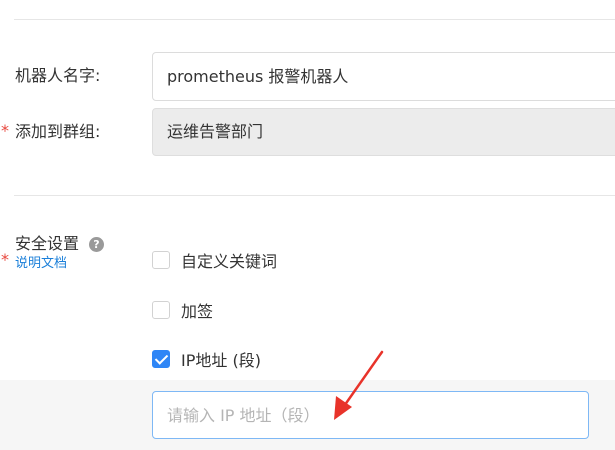 The width and height of the screenshot is (615, 450). I want to click on option-custom-keywords: 自定义关键词, so click(214, 260).